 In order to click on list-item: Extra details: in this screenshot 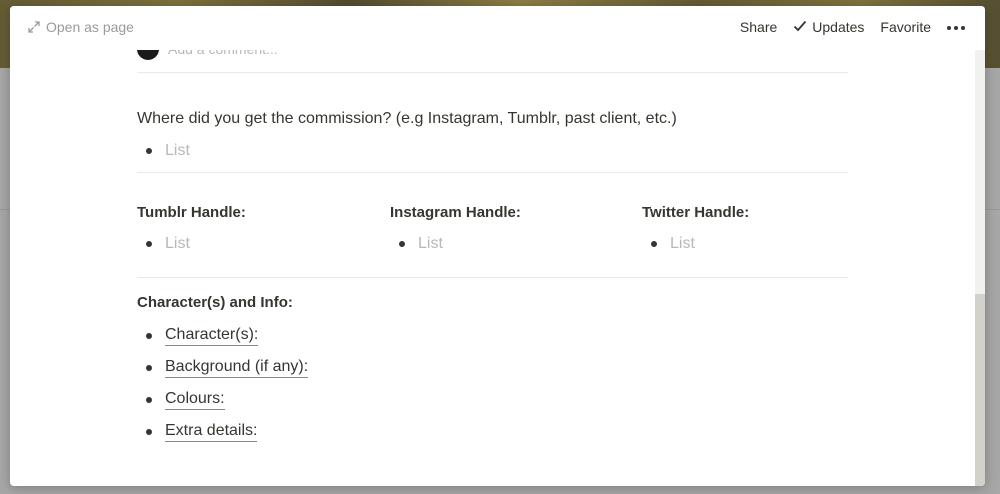, I will do `click(197, 432)`.